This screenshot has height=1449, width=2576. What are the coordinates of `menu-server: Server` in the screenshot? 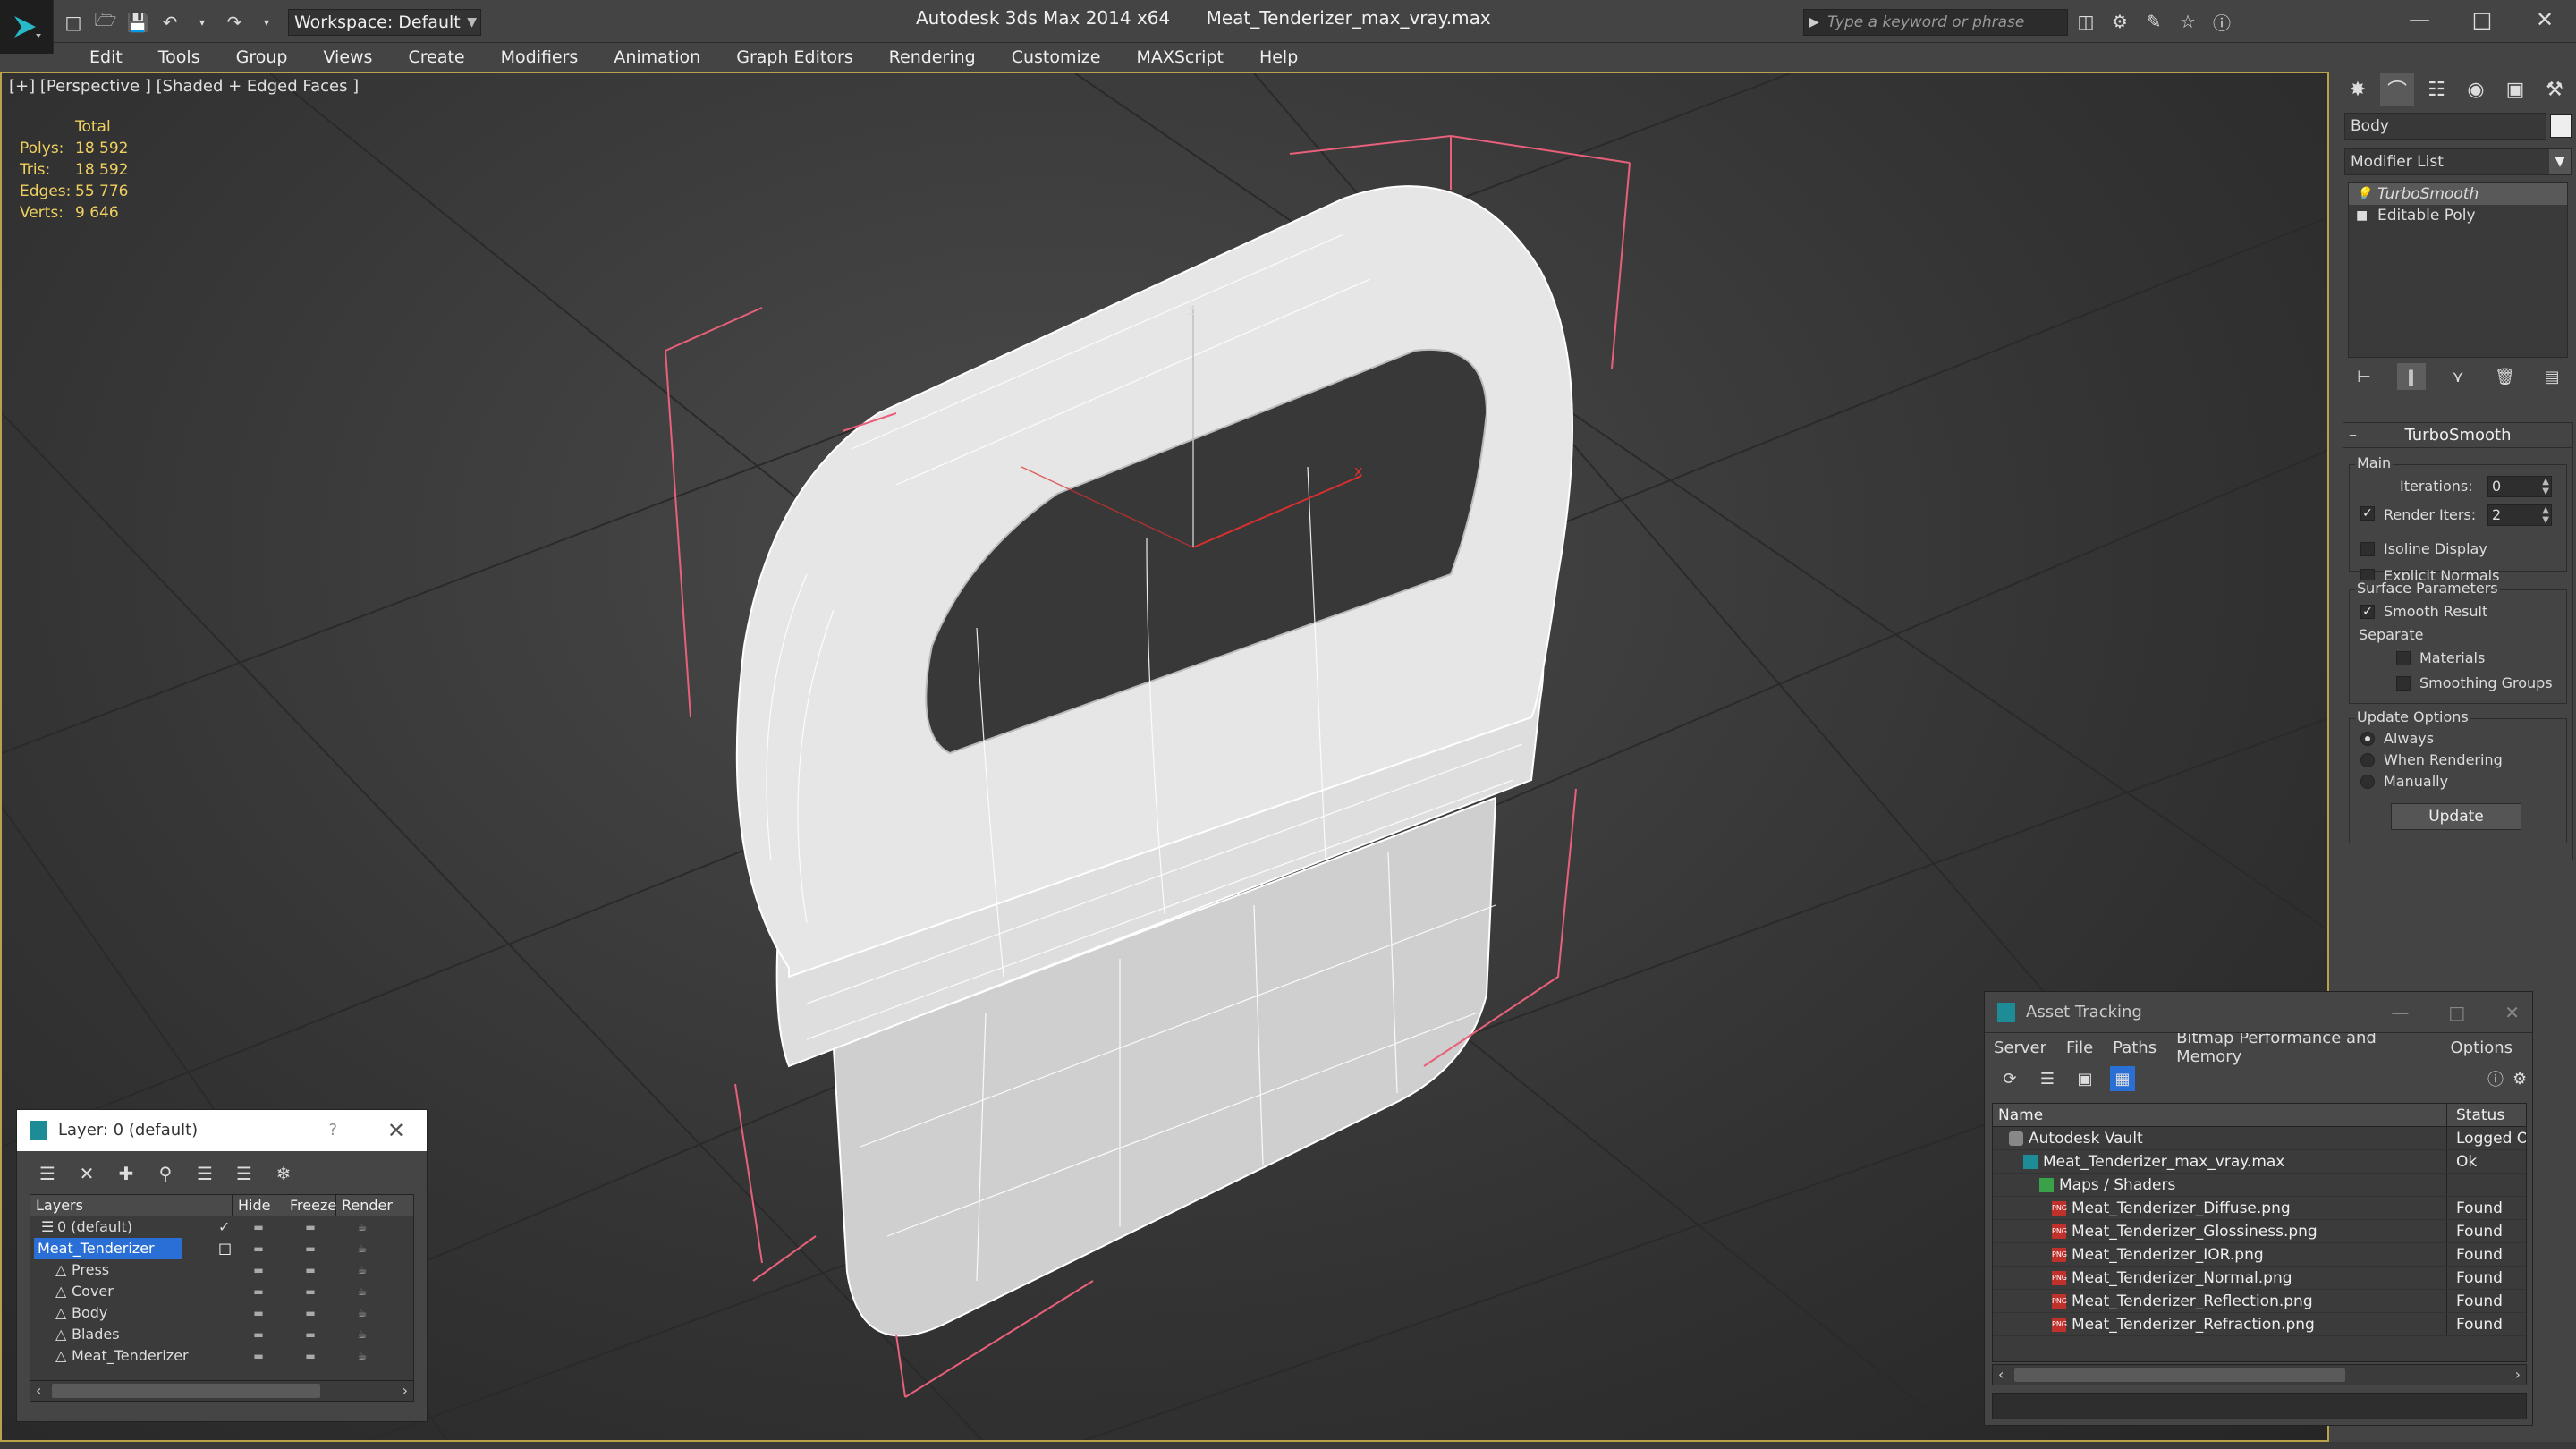 It's located at (2020, 1047).